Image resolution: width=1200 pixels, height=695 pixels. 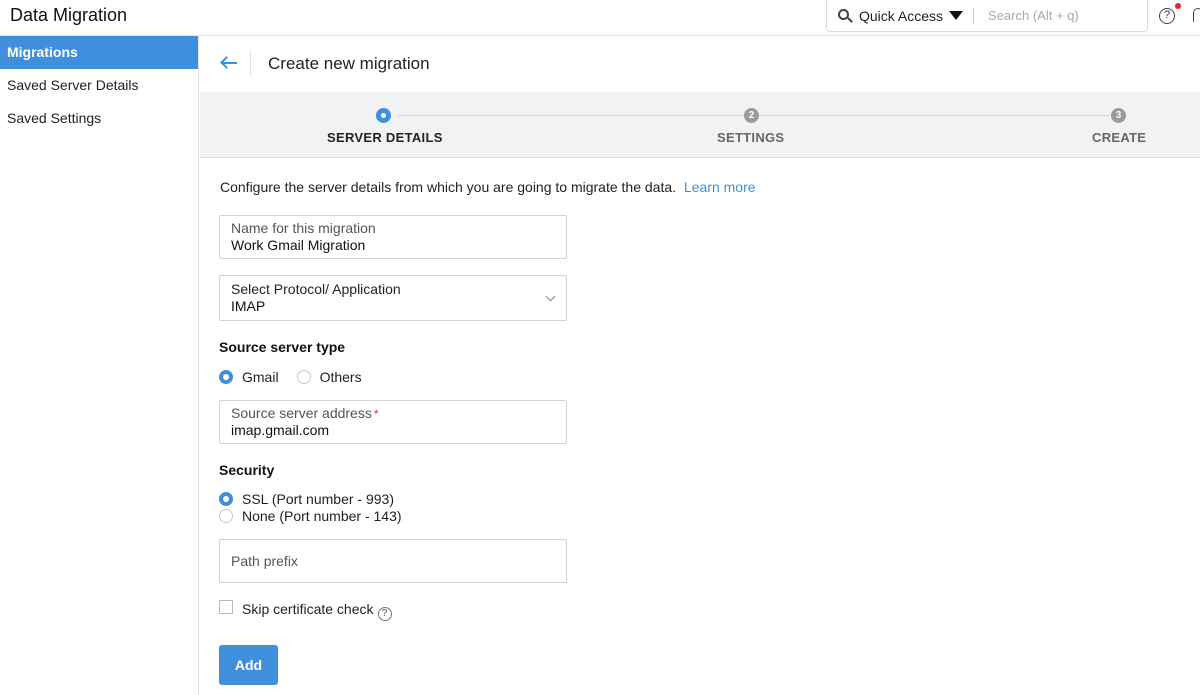 I want to click on protocol-label: Select Protocol/ Application, so click(x=316, y=289).